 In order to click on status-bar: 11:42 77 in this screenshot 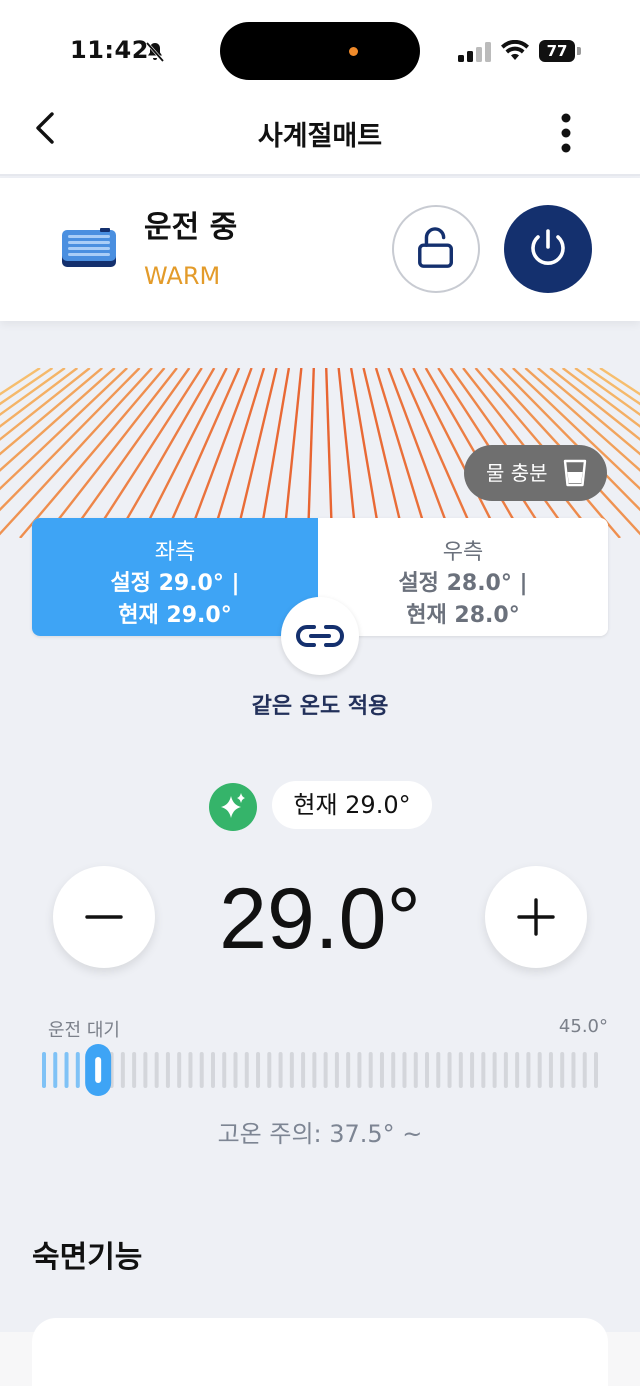, I will do `click(320, 48)`.